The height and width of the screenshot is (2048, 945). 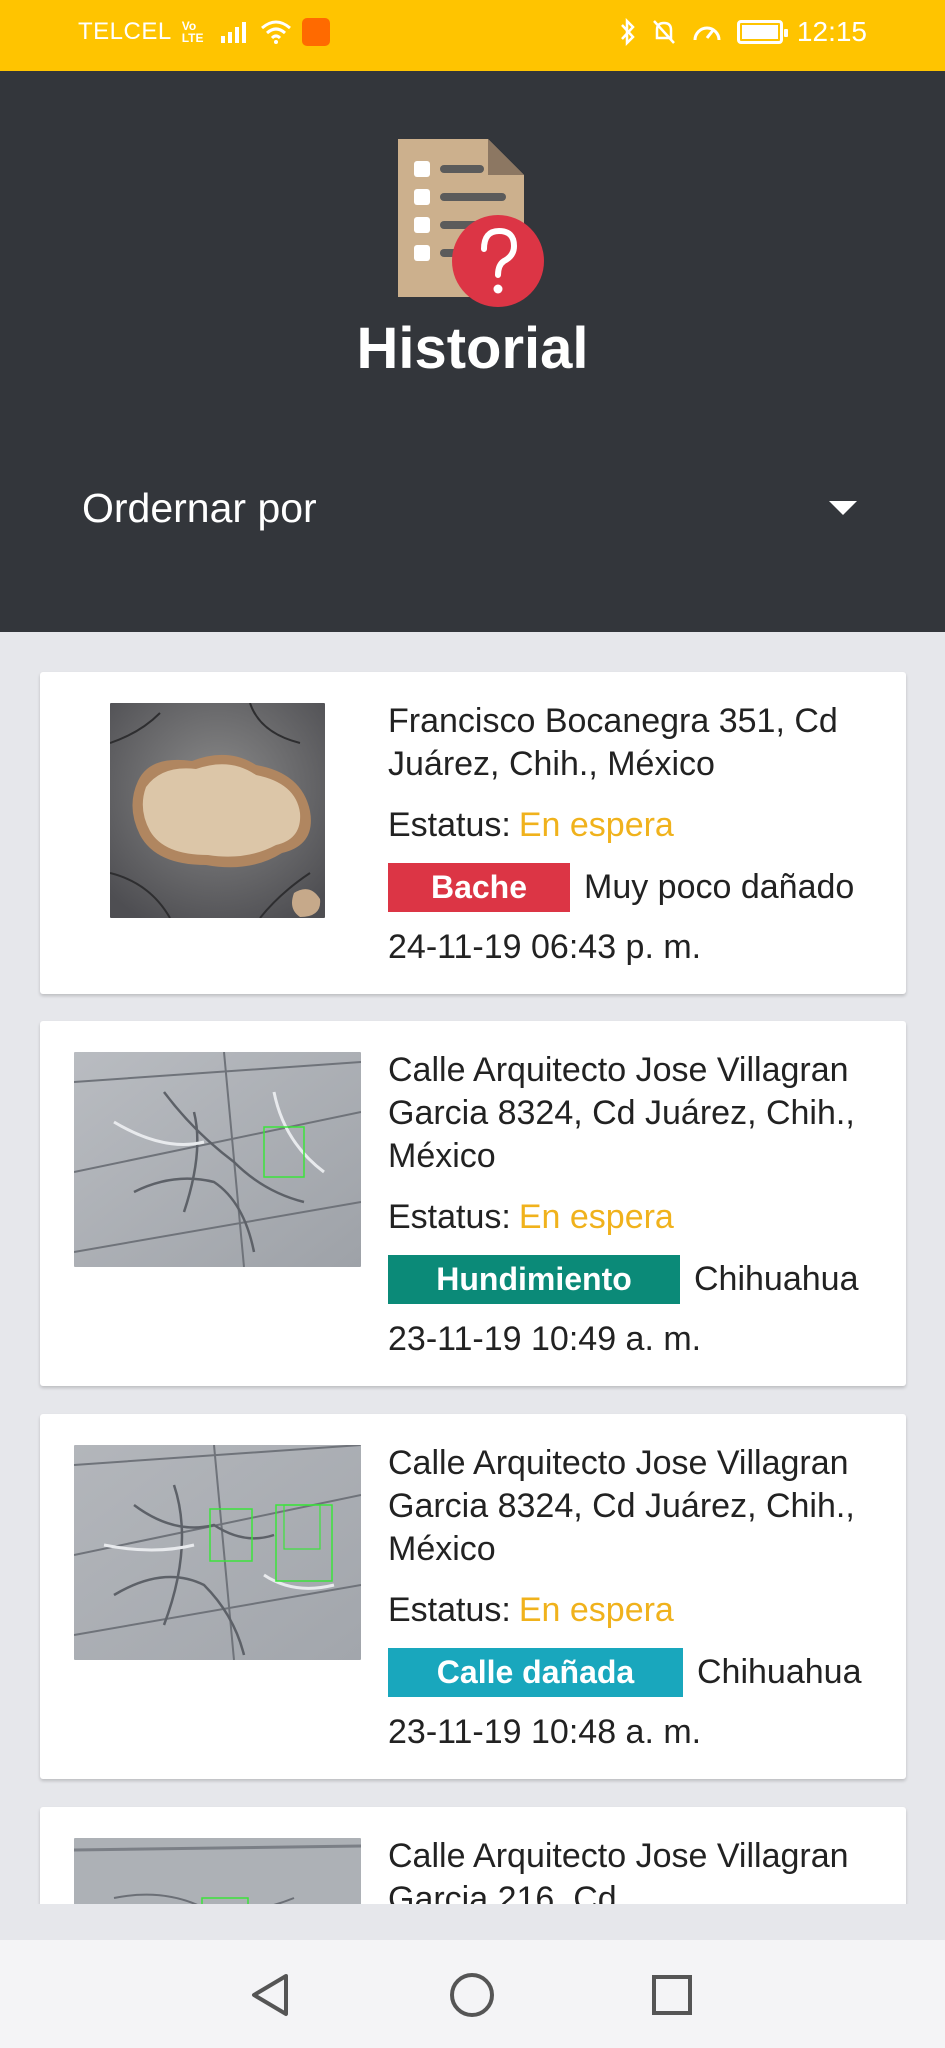 I want to click on report-date: 24-11-19 06:43 p. m., so click(x=545, y=947).